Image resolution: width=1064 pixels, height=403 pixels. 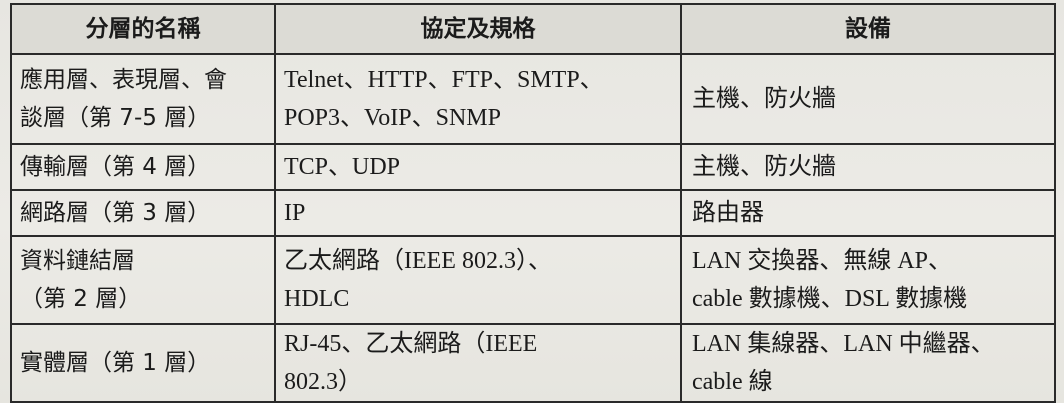 I want to click on header-devices: 設備, so click(x=868, y=29).